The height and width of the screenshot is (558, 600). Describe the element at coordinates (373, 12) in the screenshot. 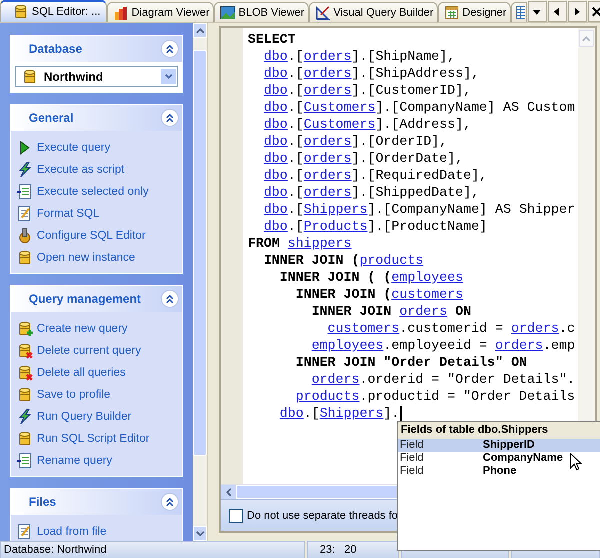

I see `tab: Visual Query Builder` at that location.